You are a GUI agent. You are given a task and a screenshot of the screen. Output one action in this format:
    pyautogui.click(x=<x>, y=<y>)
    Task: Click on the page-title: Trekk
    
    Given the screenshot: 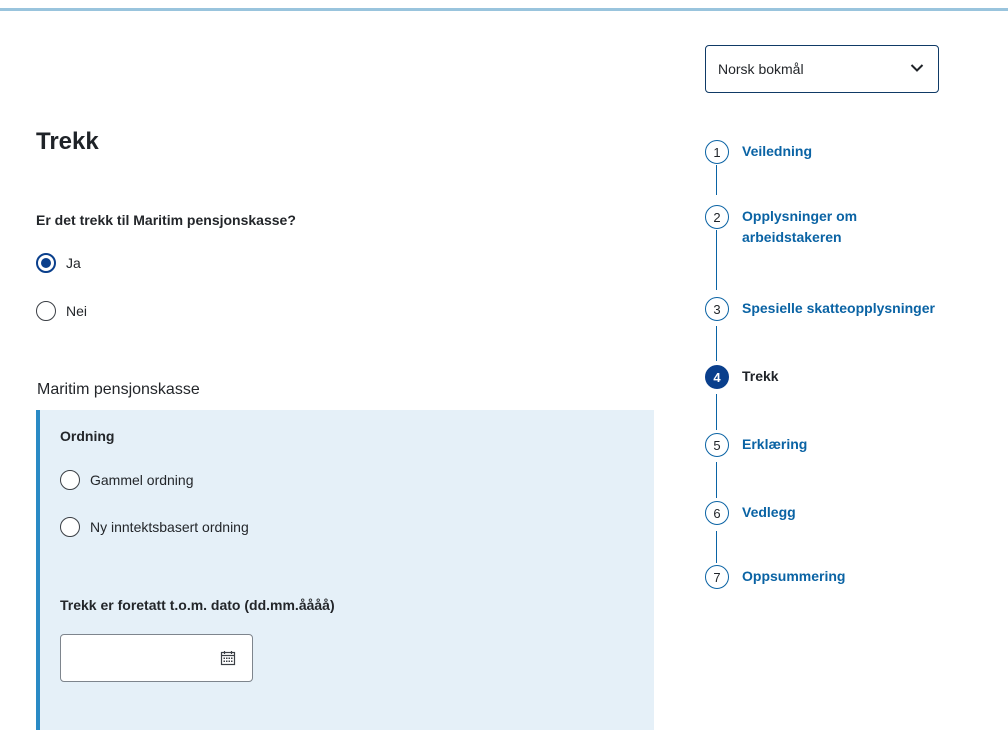 What is the action you would take?
    pyautogui.click(x=67, y=141)
    